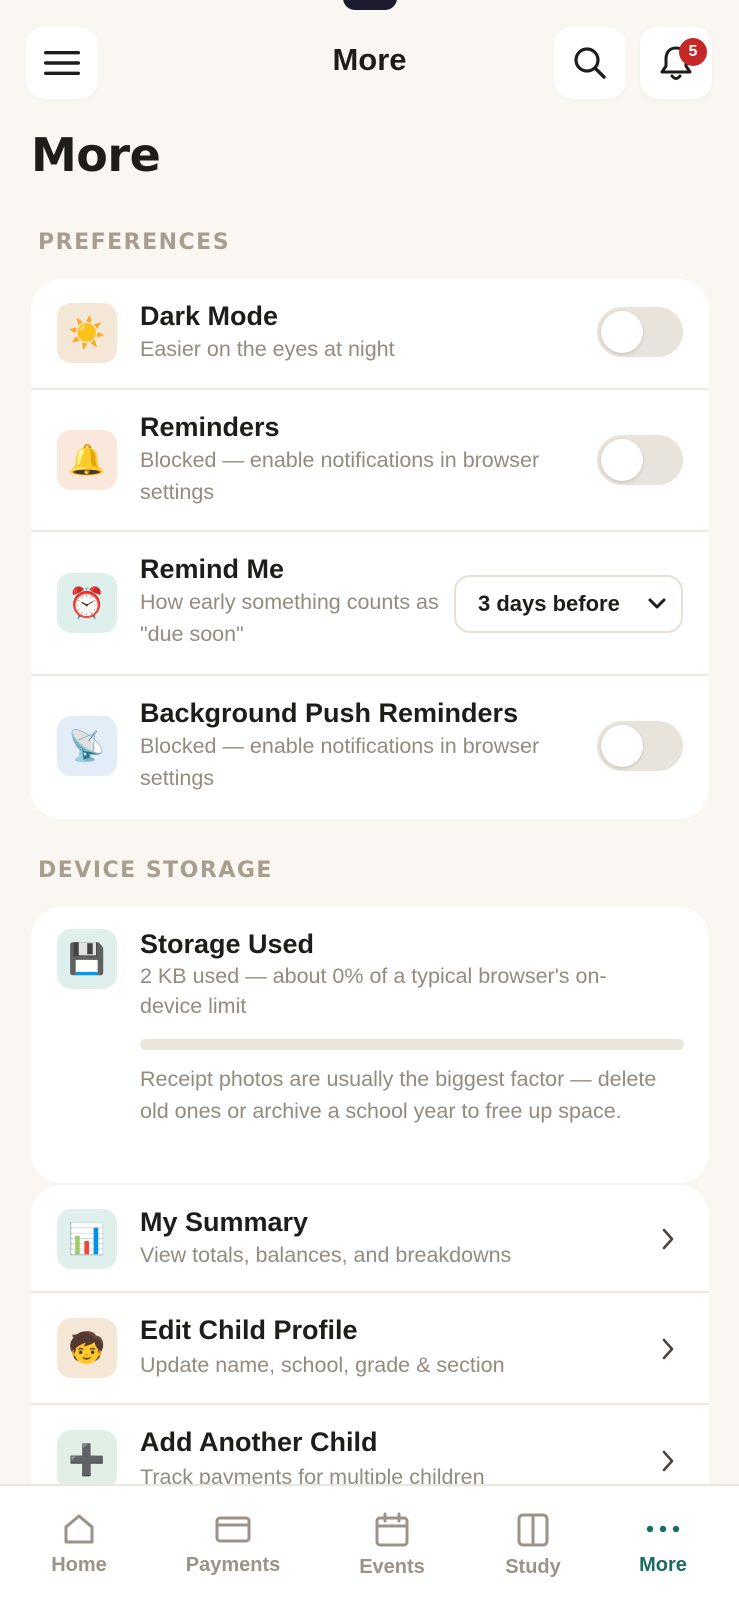 The width and height of the screenshot is (739, 1600). What do you see at coordinates (87, 1460) in the screenshot?
I see `plus-icon: ➕` at bounding box center [87, 1460].